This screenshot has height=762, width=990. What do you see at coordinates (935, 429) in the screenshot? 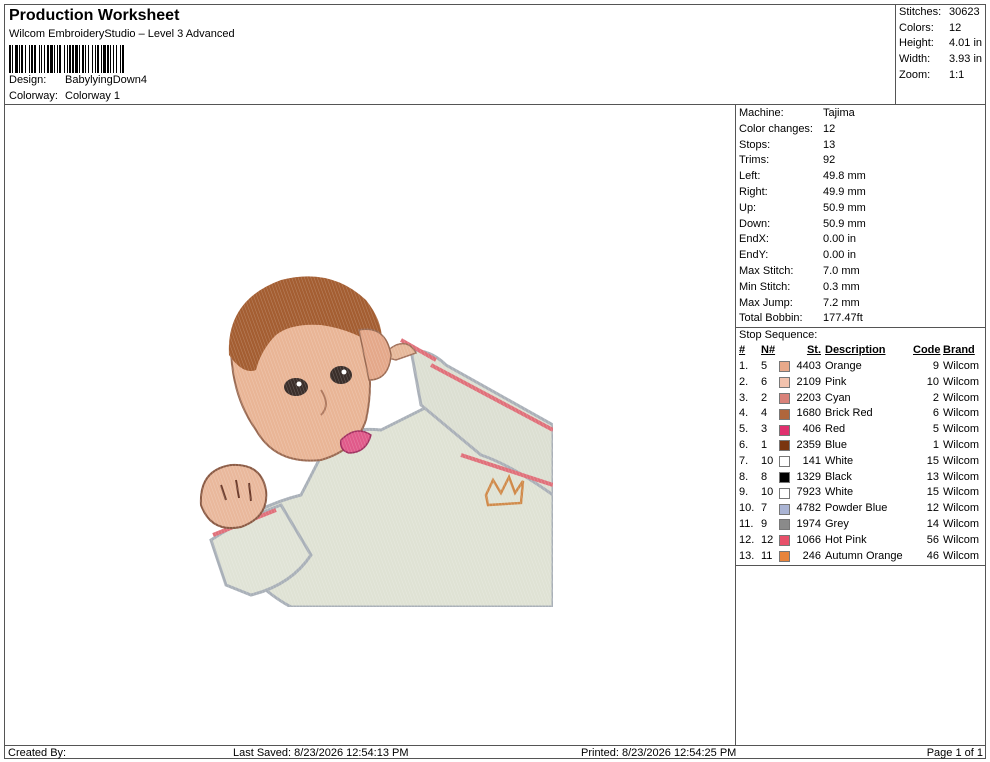
I see `row-code: 5` at bounding box center [935, 429].